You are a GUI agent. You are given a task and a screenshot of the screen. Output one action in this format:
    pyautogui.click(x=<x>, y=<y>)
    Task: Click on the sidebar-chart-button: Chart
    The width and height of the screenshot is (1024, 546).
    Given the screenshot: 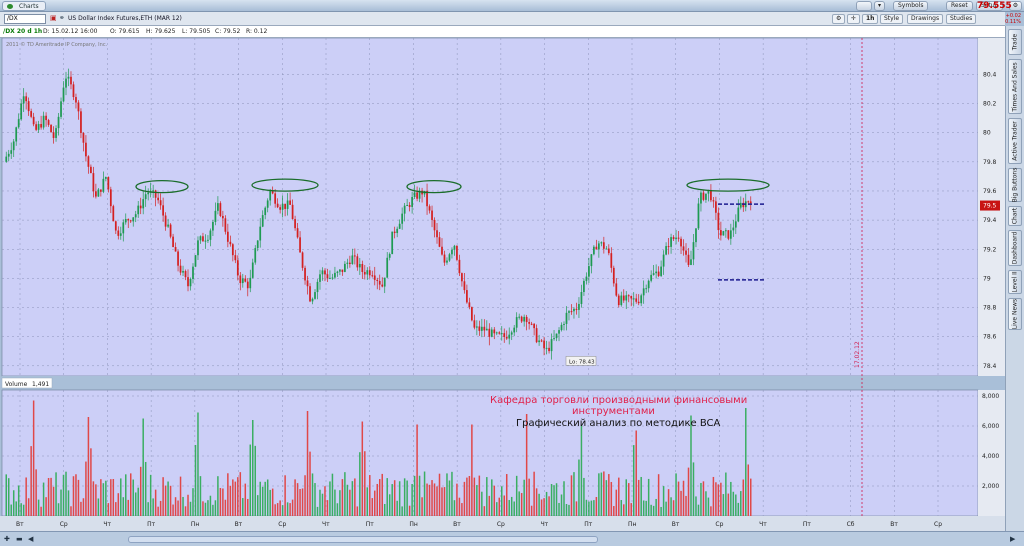 What is the action you would take?
    pyautogui.click(x=1015, y=216)
    